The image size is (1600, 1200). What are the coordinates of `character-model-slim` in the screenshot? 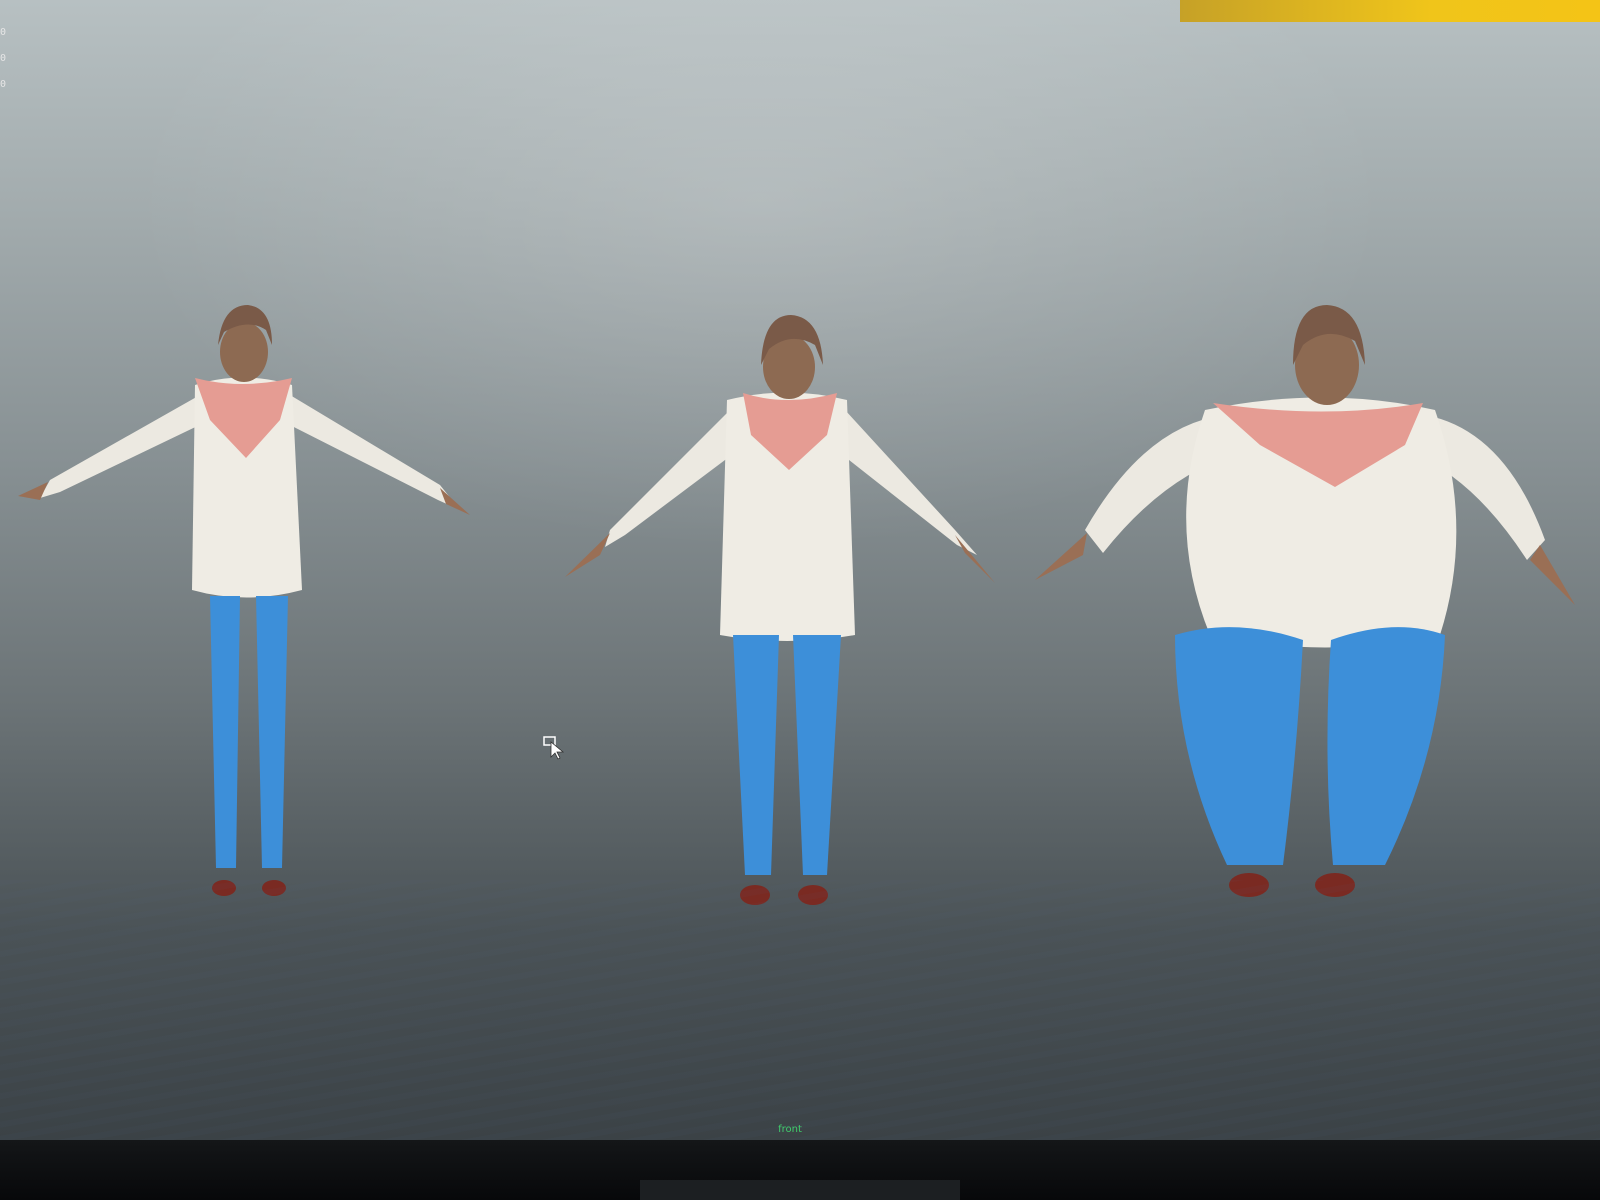 It's located at (240, 610).